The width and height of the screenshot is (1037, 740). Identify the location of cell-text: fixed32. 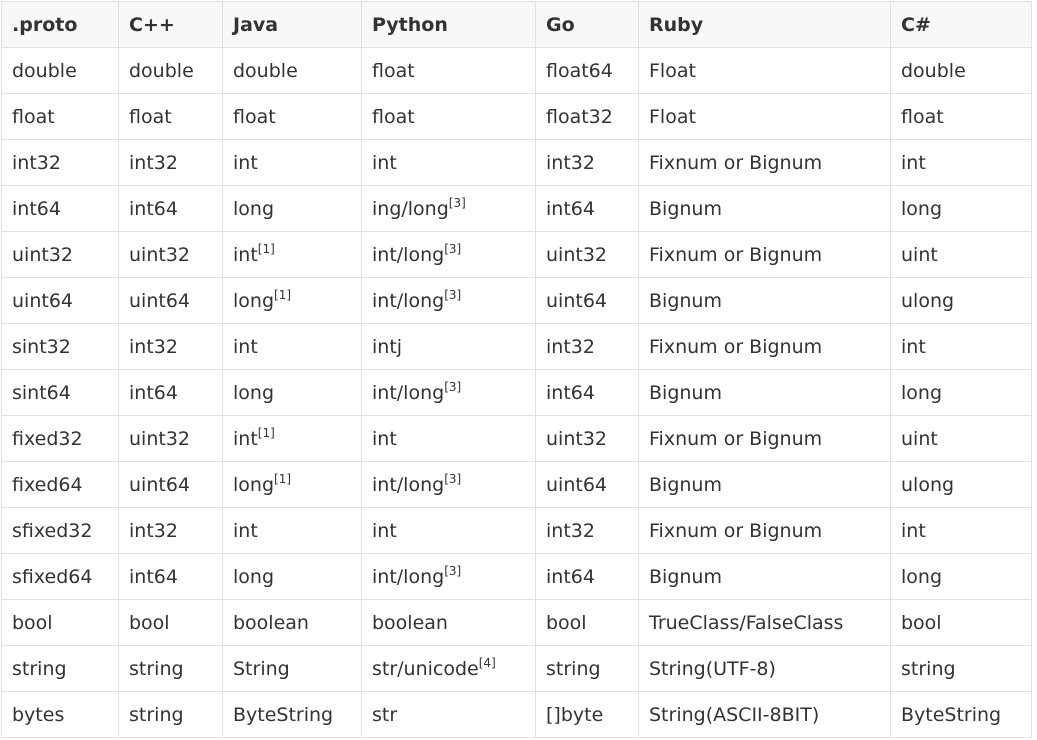
(47, 438).